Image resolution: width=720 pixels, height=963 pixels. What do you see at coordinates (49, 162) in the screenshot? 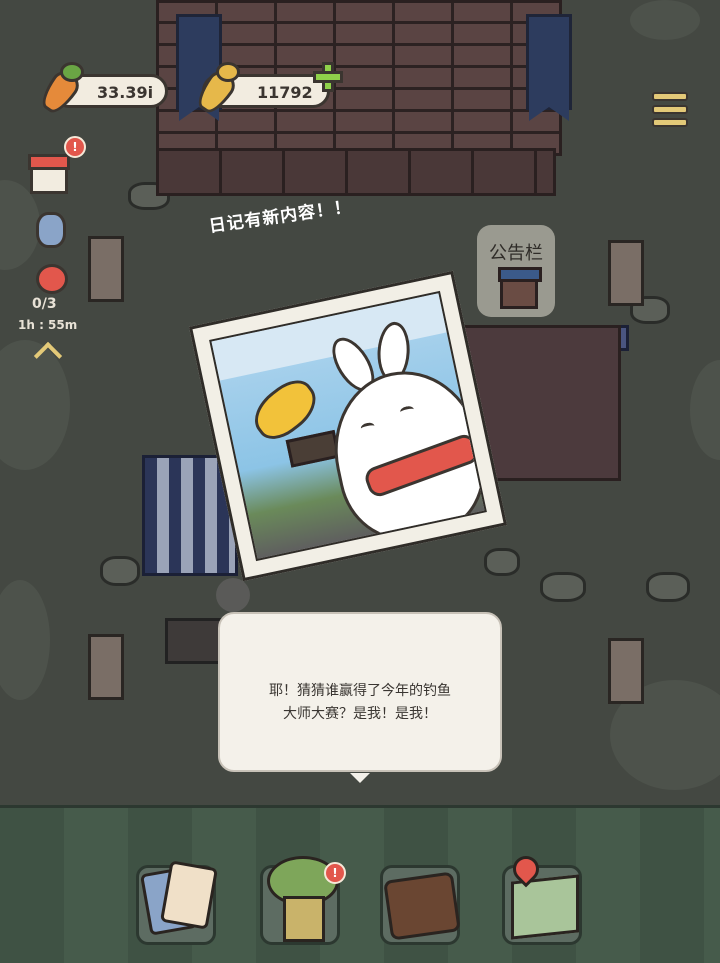
I see `stall-awning` at bounding box center [49, 162].